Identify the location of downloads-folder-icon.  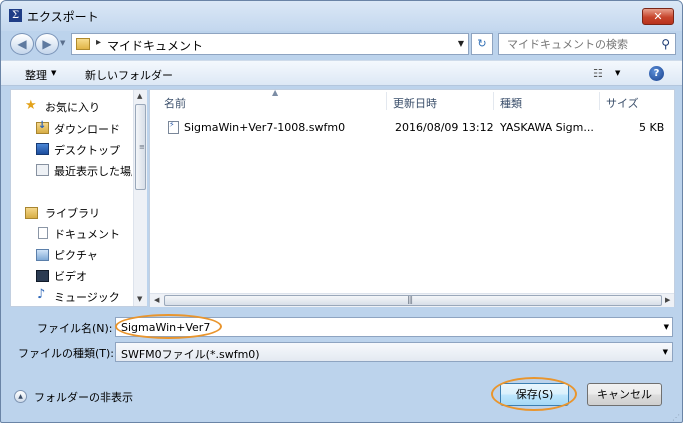
(42, 127).